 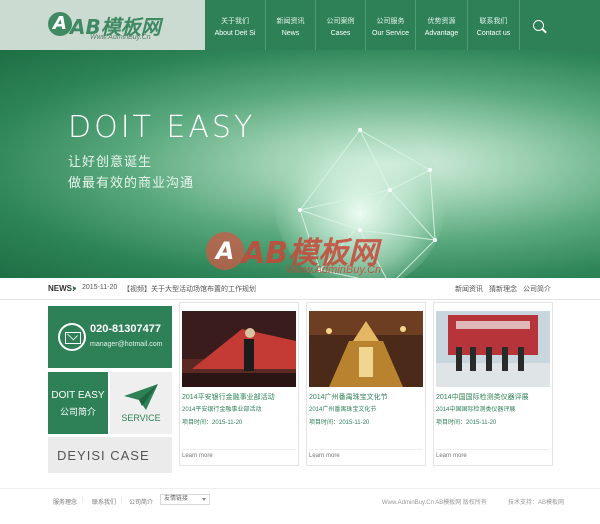 What do you see at coordinates (61, 288) in the screenshot?
I see `news-label: NEWS:` at bounding box center [61, 288].